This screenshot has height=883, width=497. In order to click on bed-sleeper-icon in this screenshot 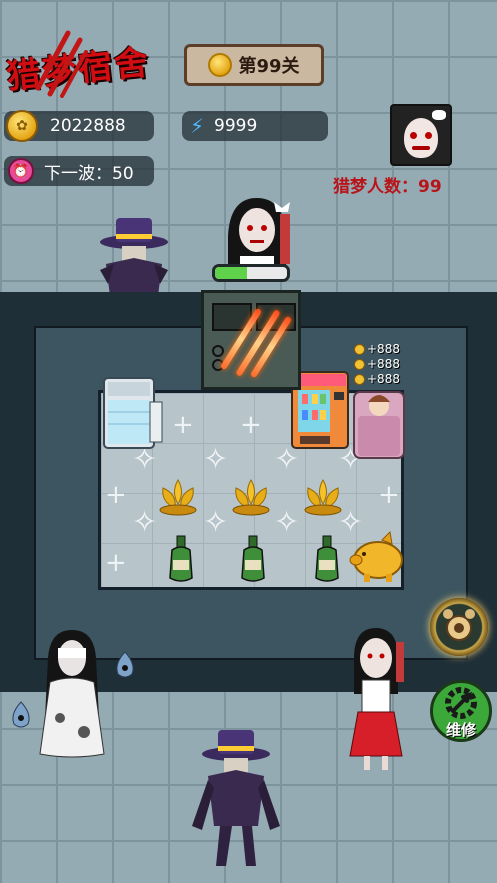, I will do `click(379, 425)`.